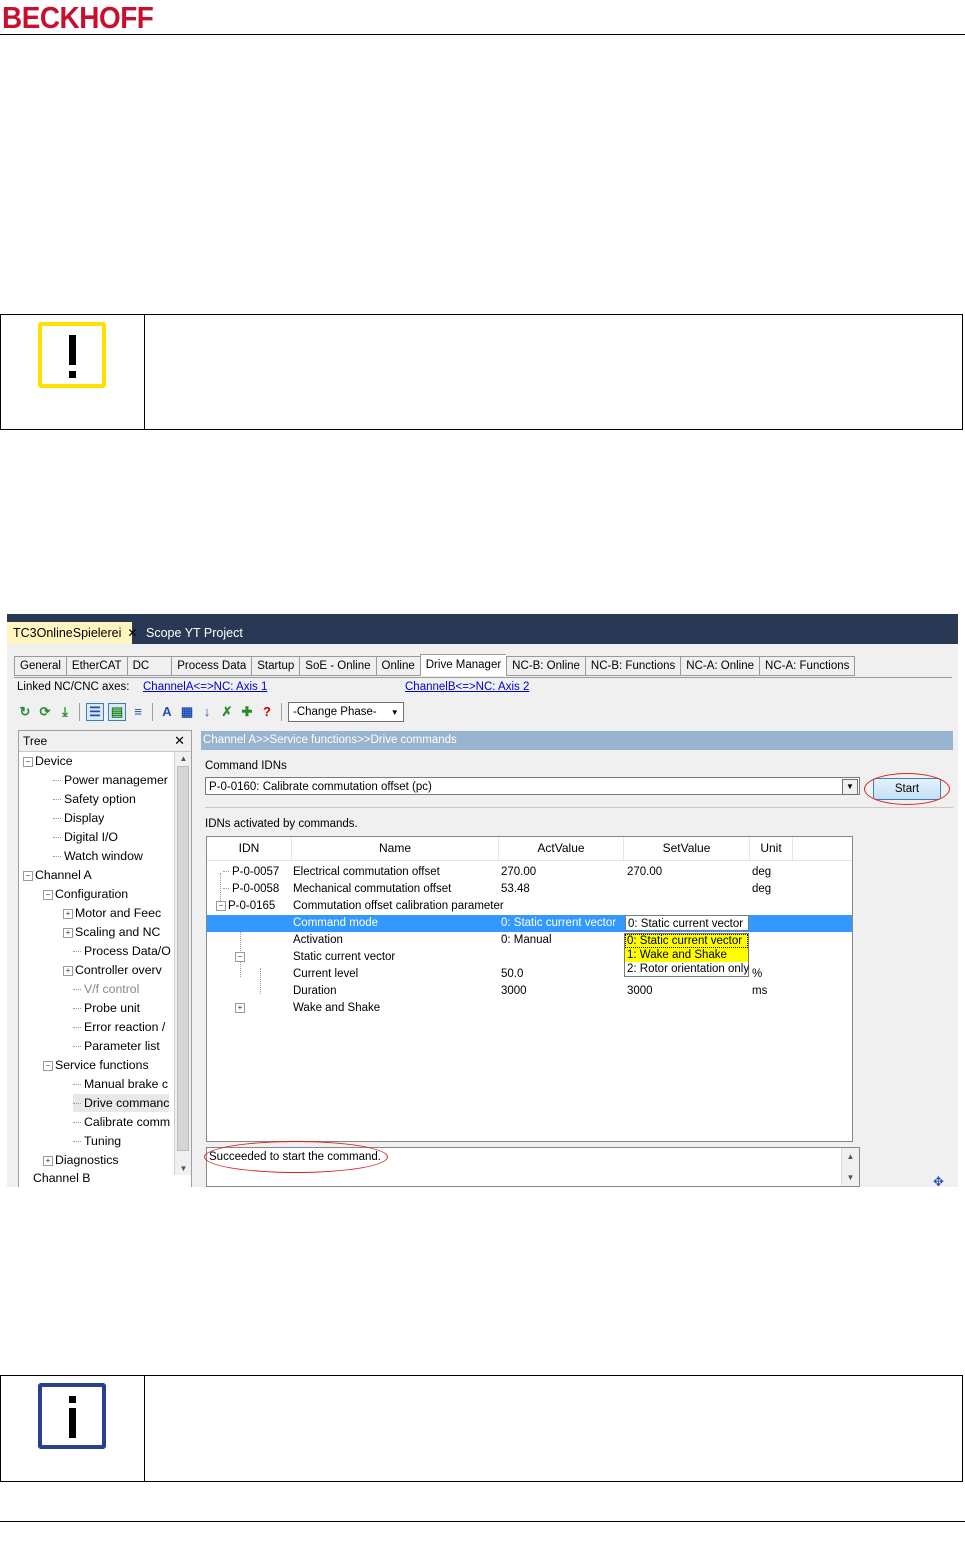  I want to click on tree-node: + Scaling and NC, so click(111, 932).